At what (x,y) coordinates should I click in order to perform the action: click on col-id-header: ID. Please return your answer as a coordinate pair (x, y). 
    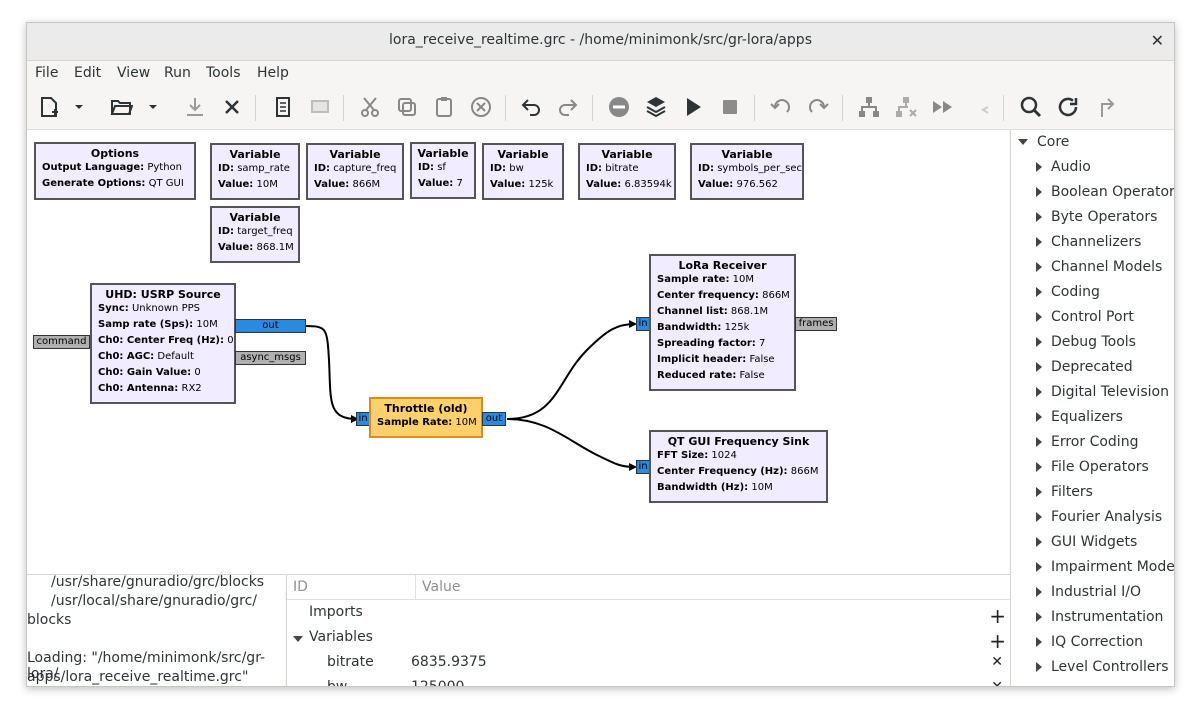
    Looking at the image, I should click on (300, 587).